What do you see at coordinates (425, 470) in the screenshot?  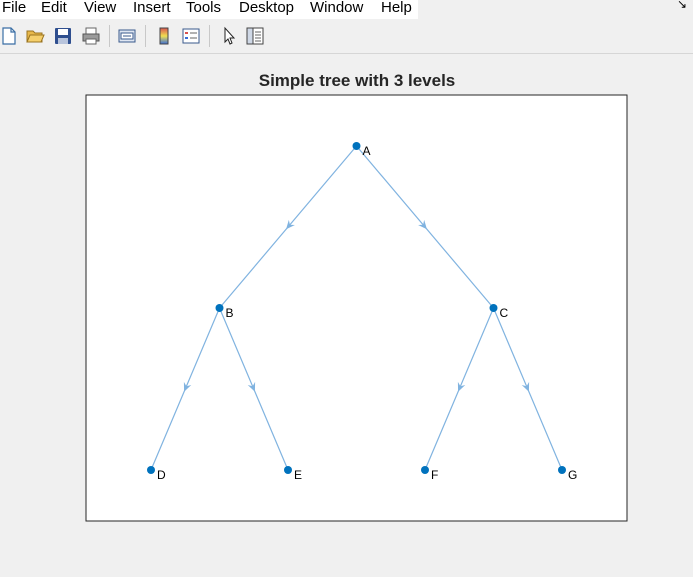 I see `node-F` at bounding box center [425, 470].